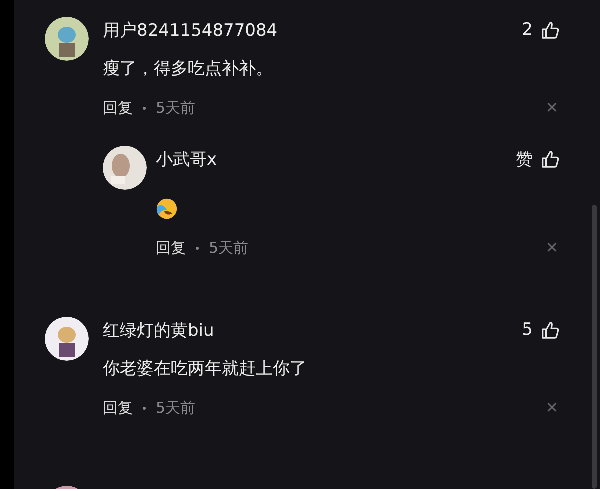 The width and height of the screenshot is (600, 489). I want to click on comment-text: 你老婆在吃两年就赶上你了, so click(205, 369).